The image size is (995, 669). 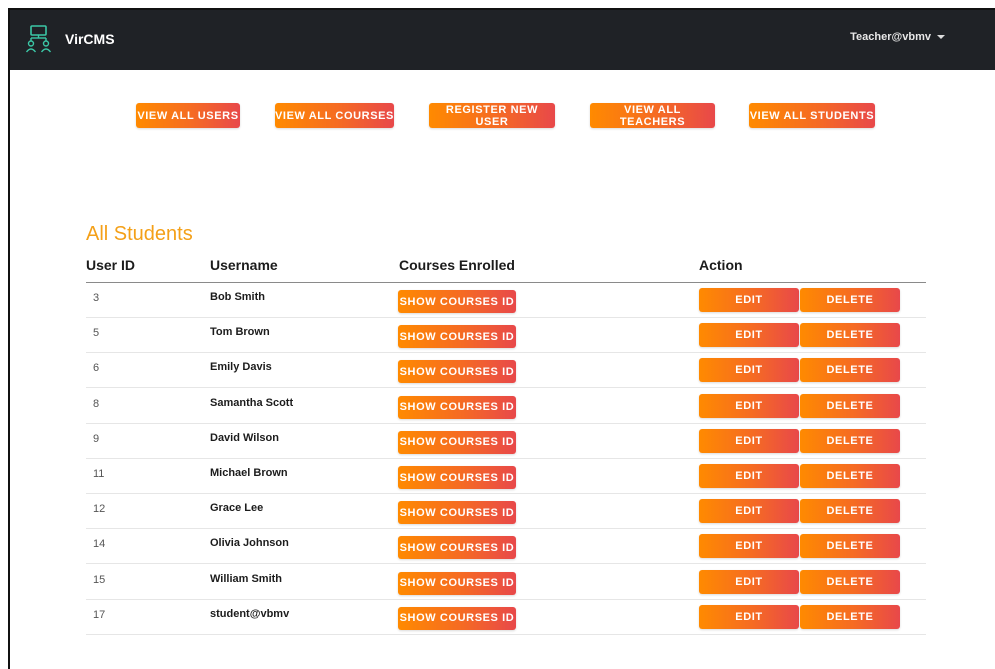 I want to click on table-row: 8 Samantha Scott SHOW COURSES ID EDIT DELETE, so click(x=506, y=406).